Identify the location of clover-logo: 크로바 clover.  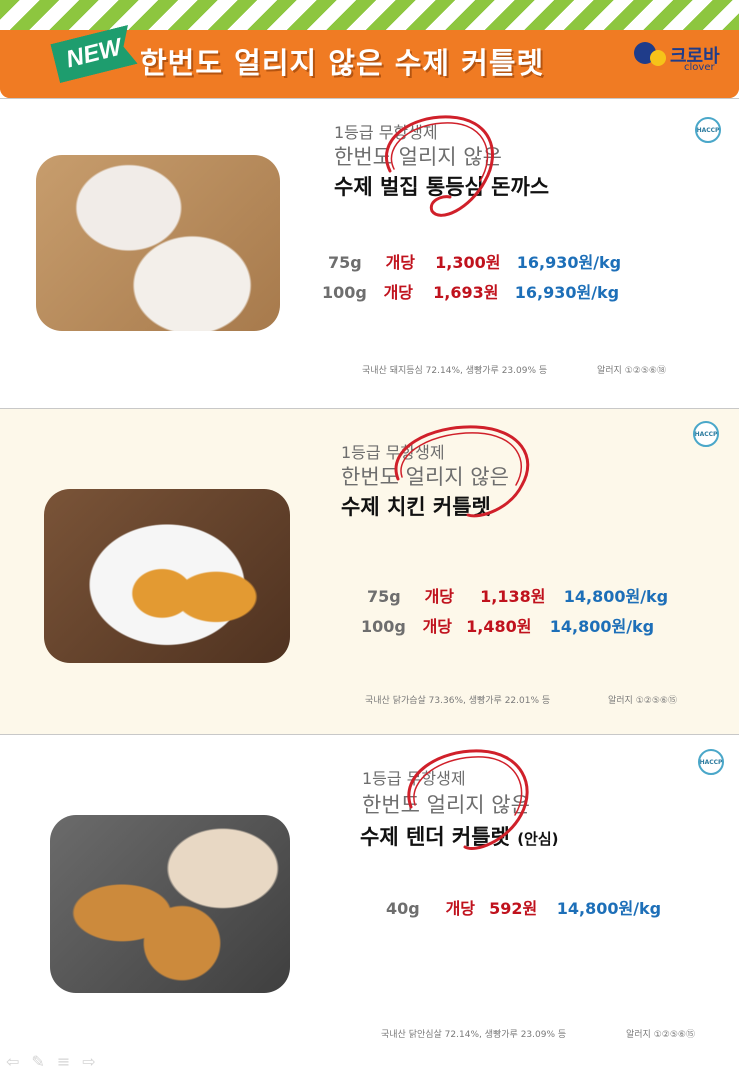
(682, 58).